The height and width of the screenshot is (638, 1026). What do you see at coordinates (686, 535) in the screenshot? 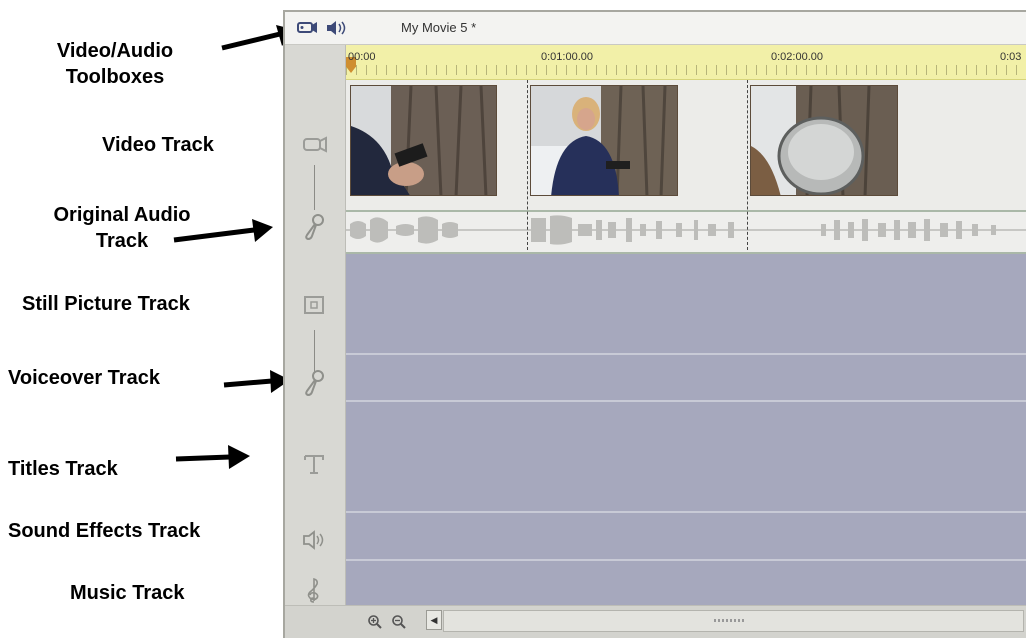
I see `sound-effects-track` at bounding box center [686, 535].